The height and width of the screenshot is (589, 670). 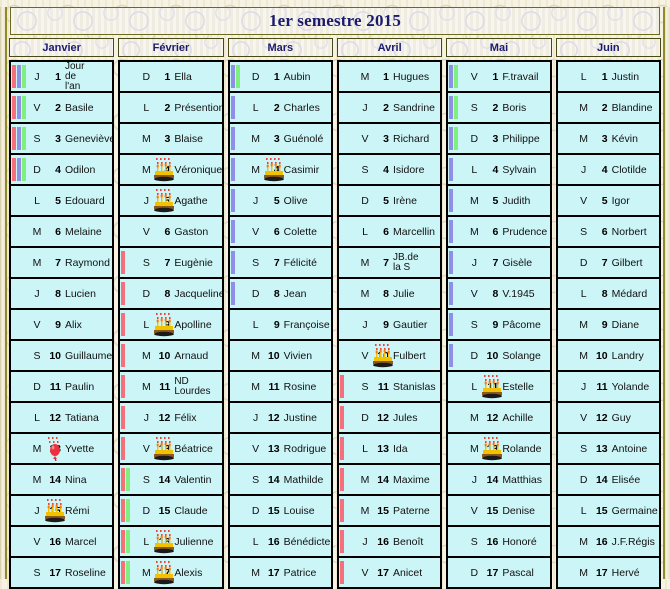 What do you see at coordinates (280, 542) in the screenshot?
I see `day-cell: L 16 Bénédicte` at bounding box center [280, 542].